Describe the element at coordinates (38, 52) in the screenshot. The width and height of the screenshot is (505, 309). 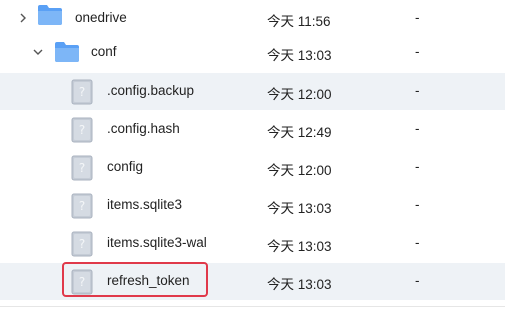
I see `chevron-down-icon` at that location.